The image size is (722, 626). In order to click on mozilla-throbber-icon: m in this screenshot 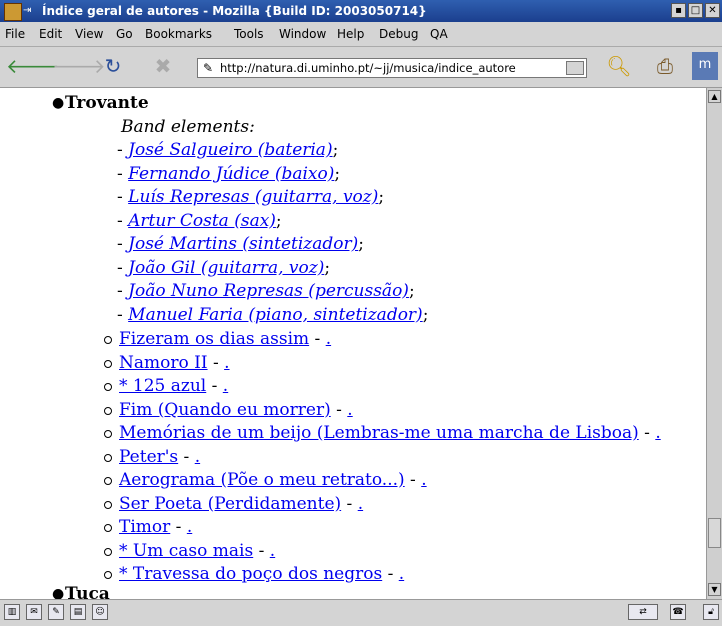, I will do `click(705, 66)`.